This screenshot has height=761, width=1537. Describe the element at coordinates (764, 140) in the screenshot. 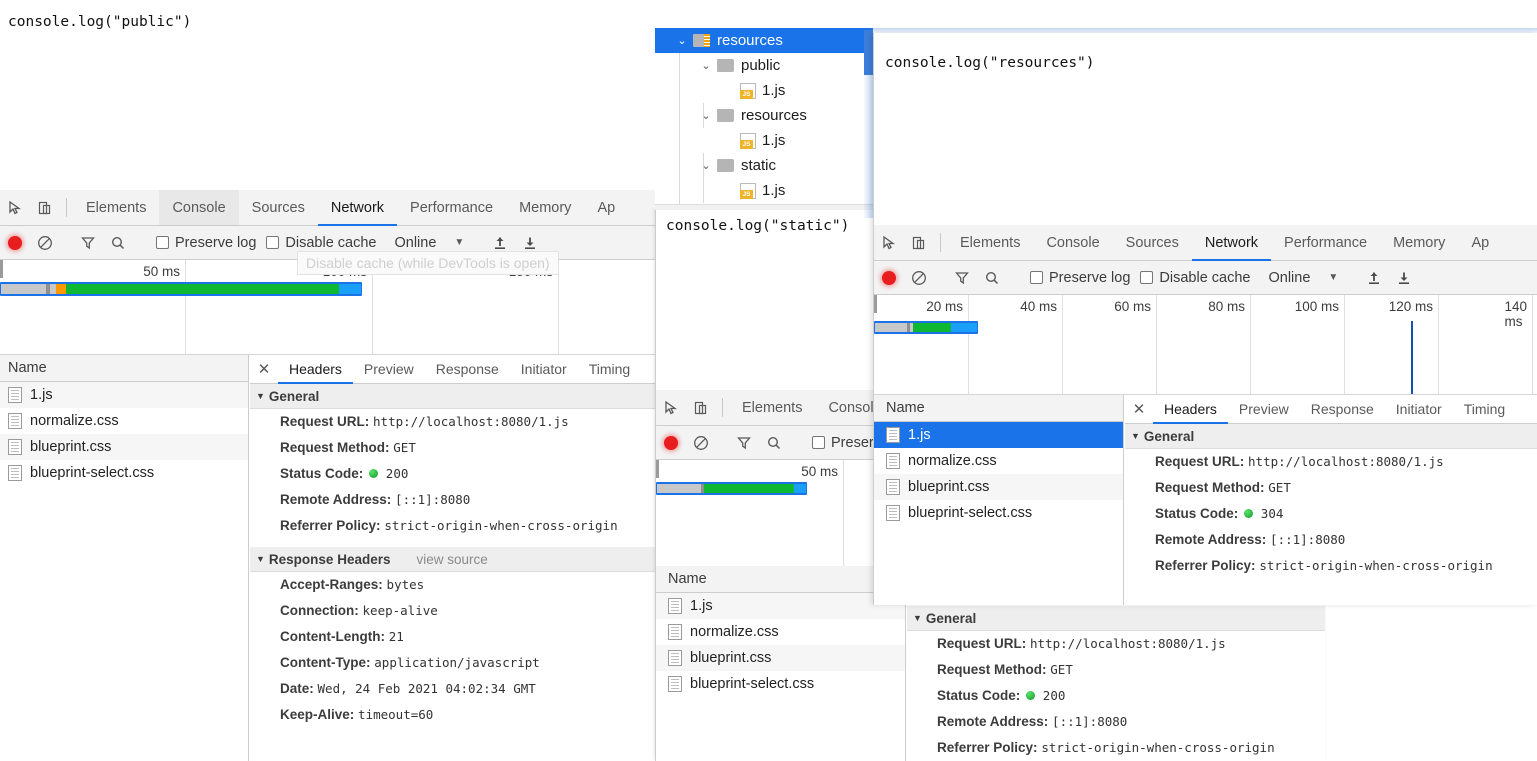

I see `tree-node-resources-1js: 1.js` at that location.